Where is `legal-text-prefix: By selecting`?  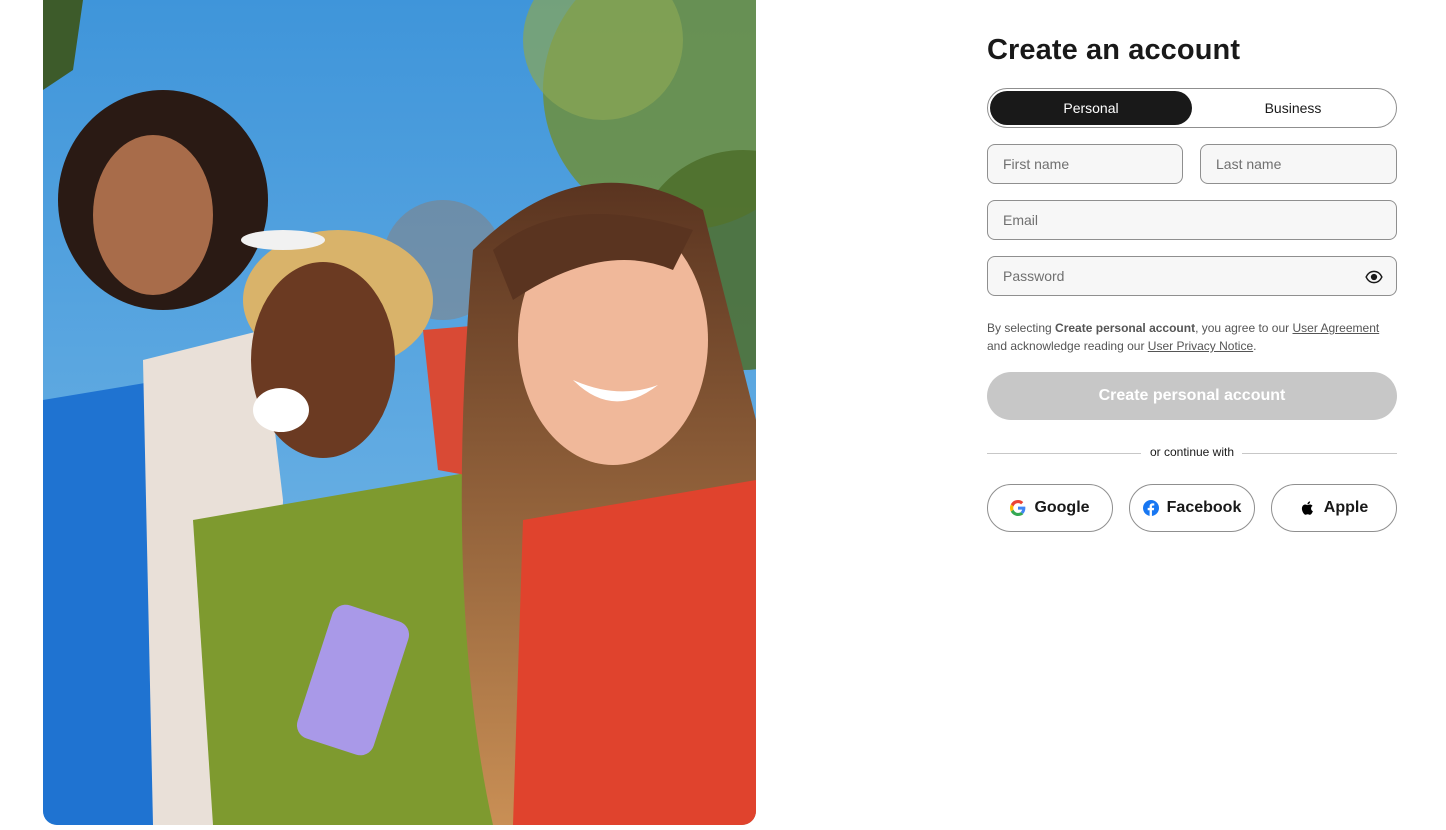
legal-text-prefix: By selecting is located at coordinates (1021, 328).